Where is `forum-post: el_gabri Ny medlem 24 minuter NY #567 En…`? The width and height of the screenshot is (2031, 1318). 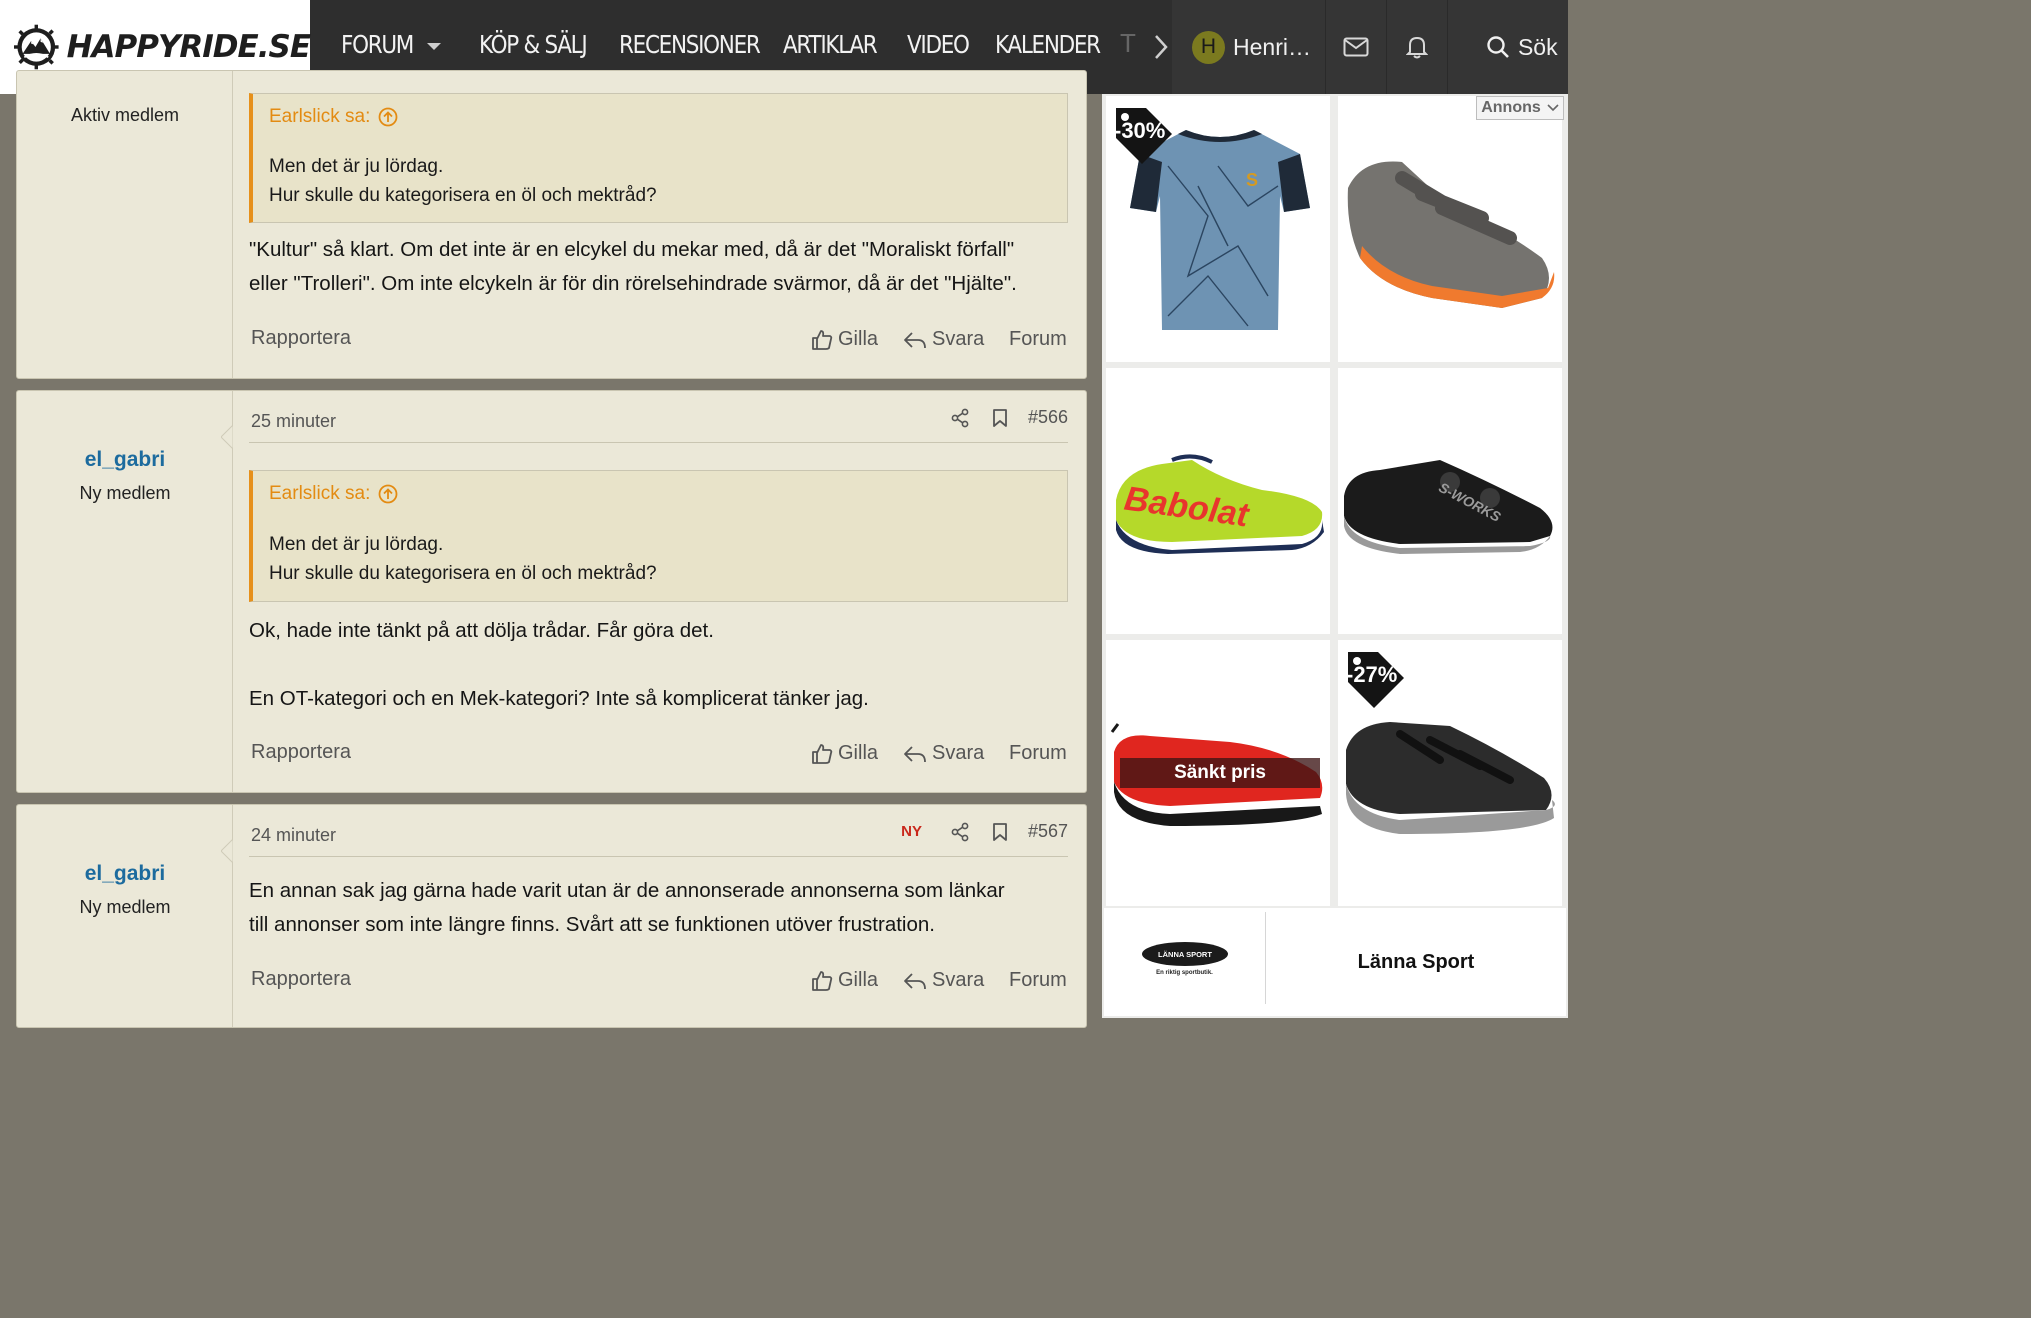
forum-post: el_gabri Ny medlem 24 minuter NY #567 En… is located at coordinates (551, 916).